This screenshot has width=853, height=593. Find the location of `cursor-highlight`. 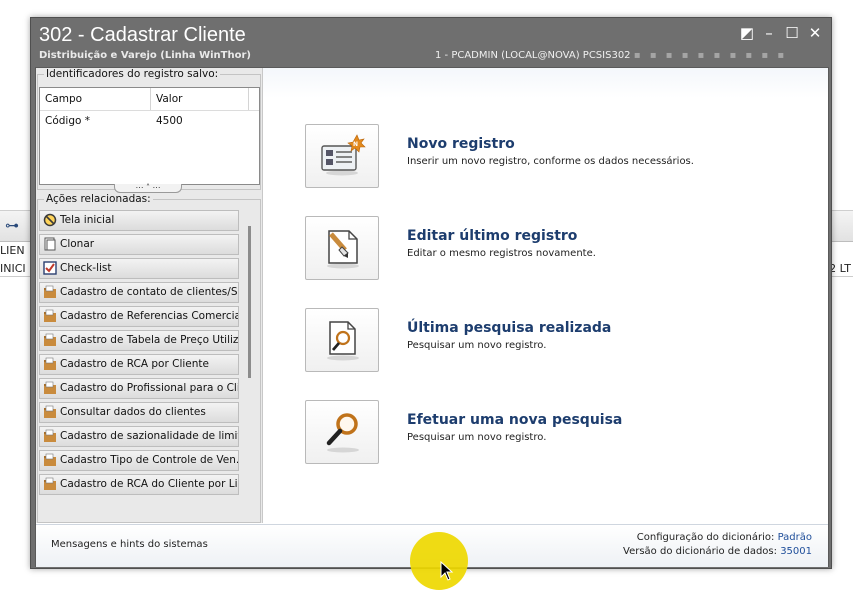

cursor-highlight is located at coordinates (439, 561).